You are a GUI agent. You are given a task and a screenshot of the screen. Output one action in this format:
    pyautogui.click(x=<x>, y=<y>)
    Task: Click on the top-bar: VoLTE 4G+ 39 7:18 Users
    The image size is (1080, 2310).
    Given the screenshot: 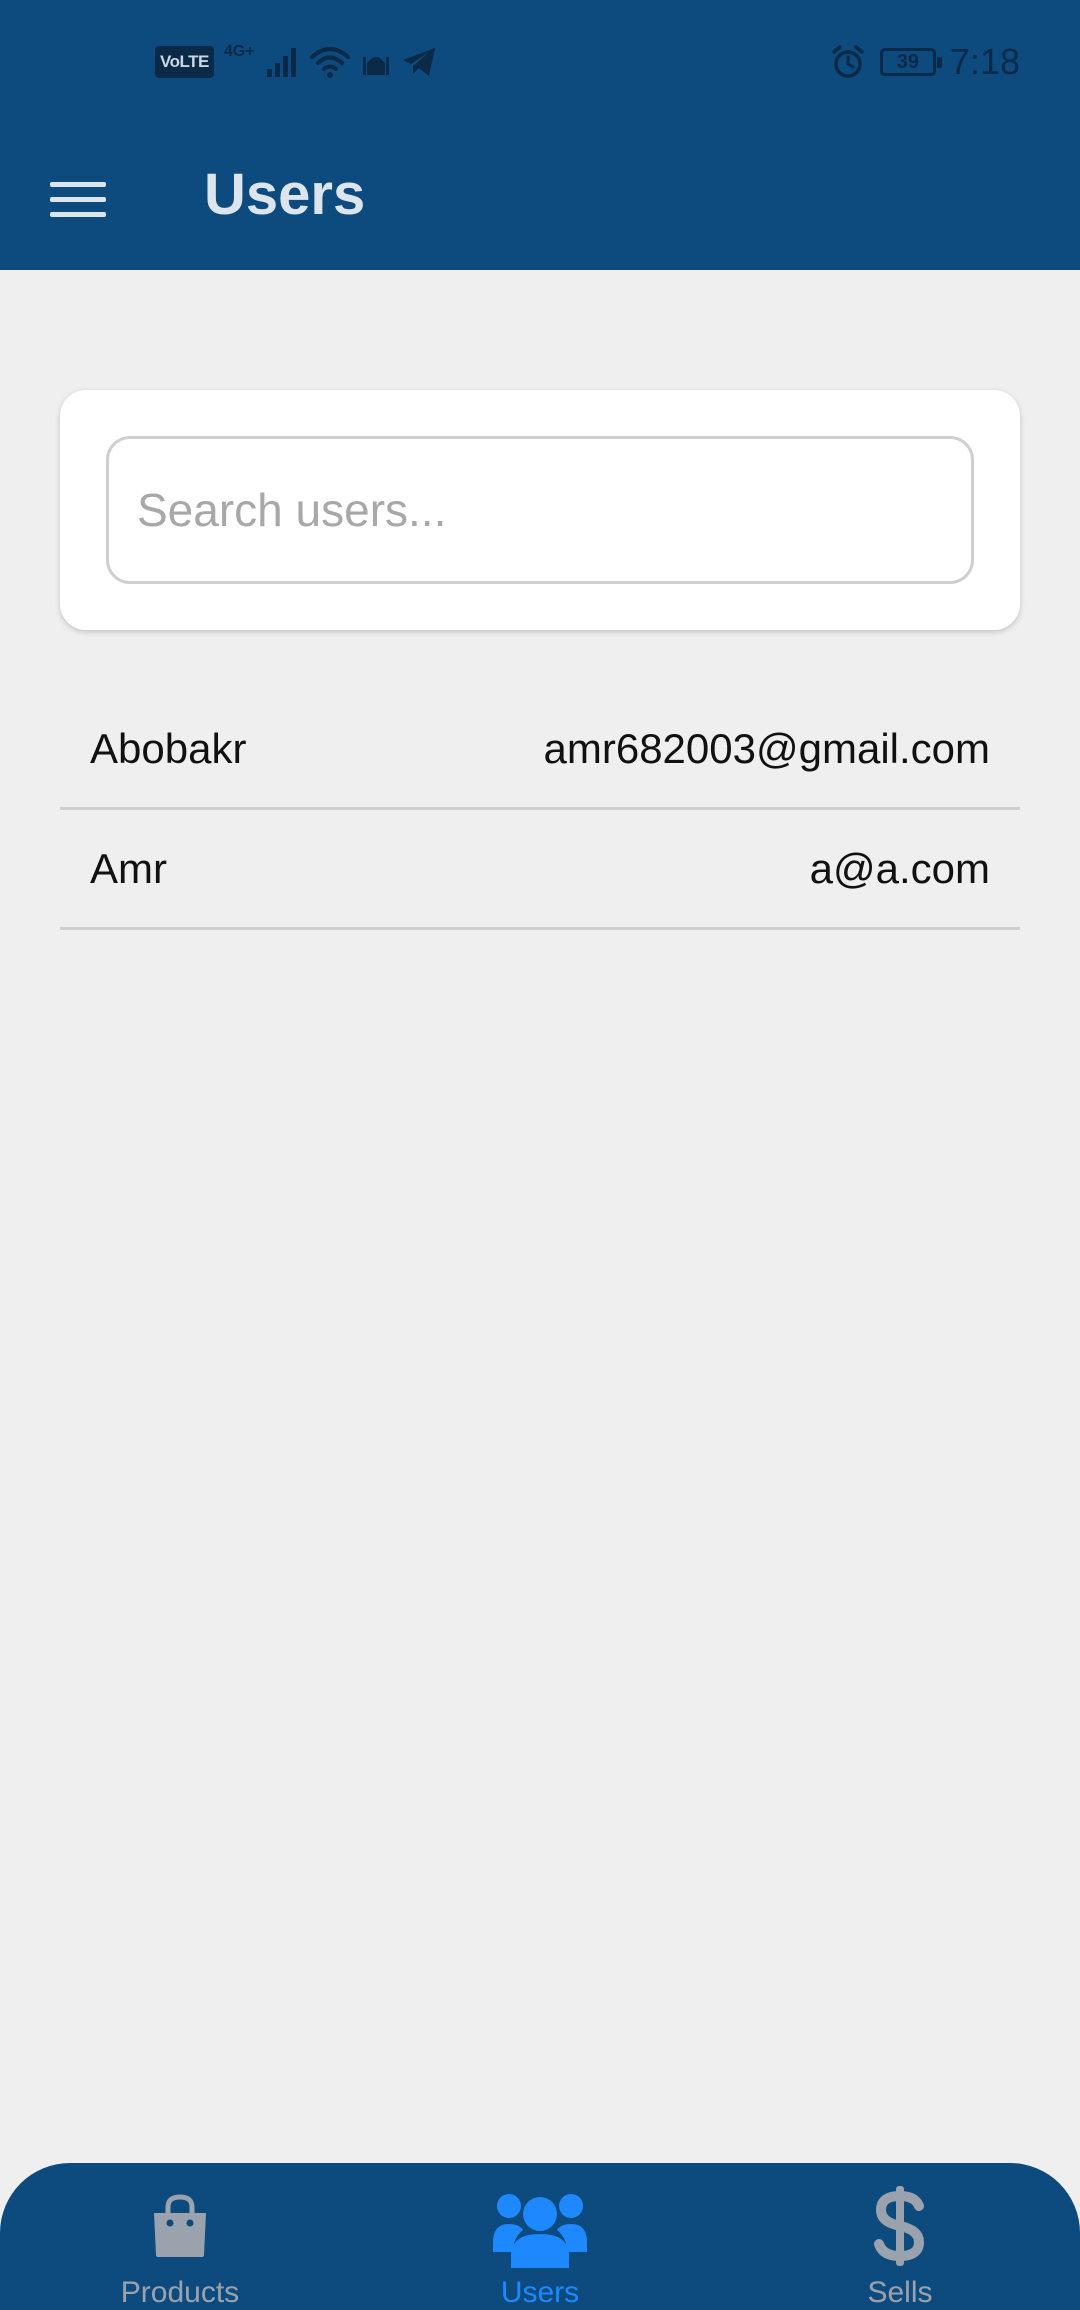 What is the action you would take?
    pyautogui.click(x=540, y=135)
    